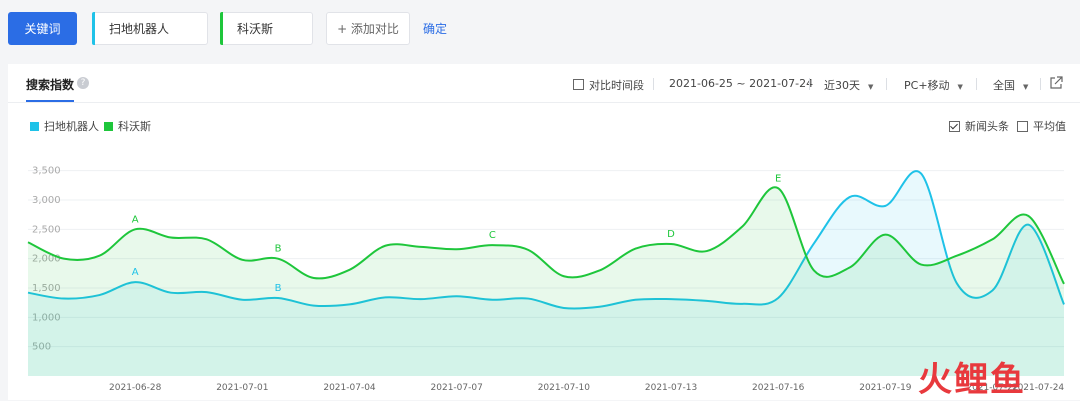 This screenshot has width=1080, height=401. What do you see at coordinates (972, 380) in the screenshot?
I see `watermark-logo: 火鲤鱼` at bounding box center [972, 380].